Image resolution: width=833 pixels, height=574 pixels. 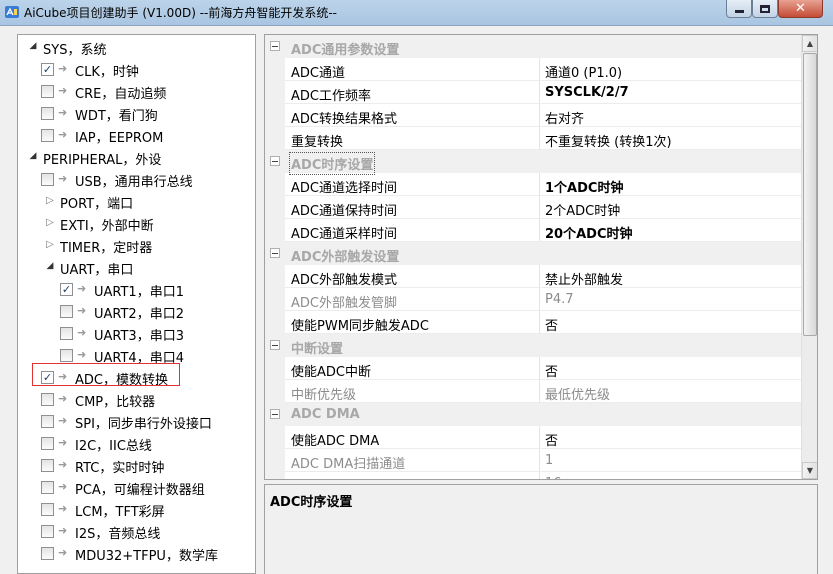 What do you see at coordinates (533, 184) in the screenshot?
I see `property-row: ADC通道选择时间 1个ADC时钟` at bounding box center [533, 184].